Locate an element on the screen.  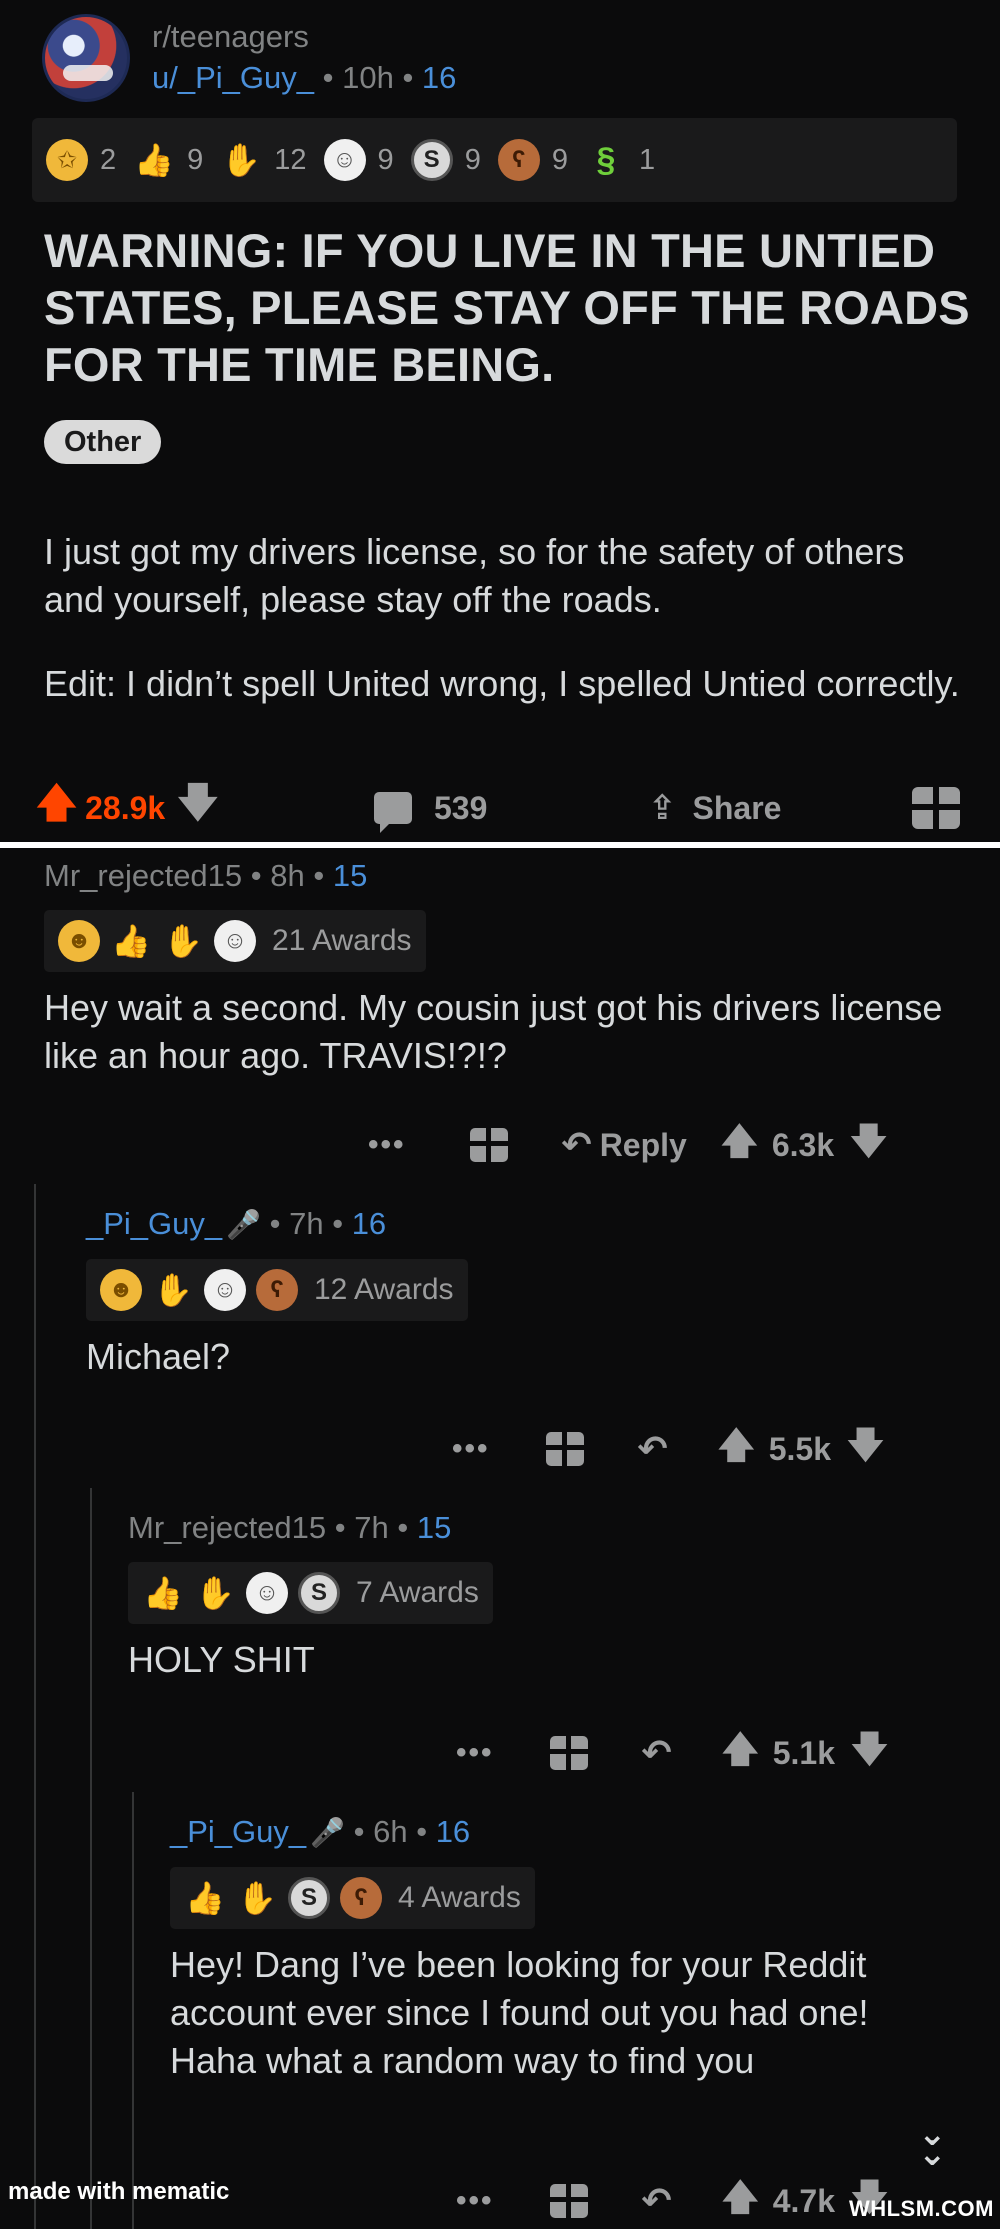
comment-age: 7h is located at coordinates (306, 1223).